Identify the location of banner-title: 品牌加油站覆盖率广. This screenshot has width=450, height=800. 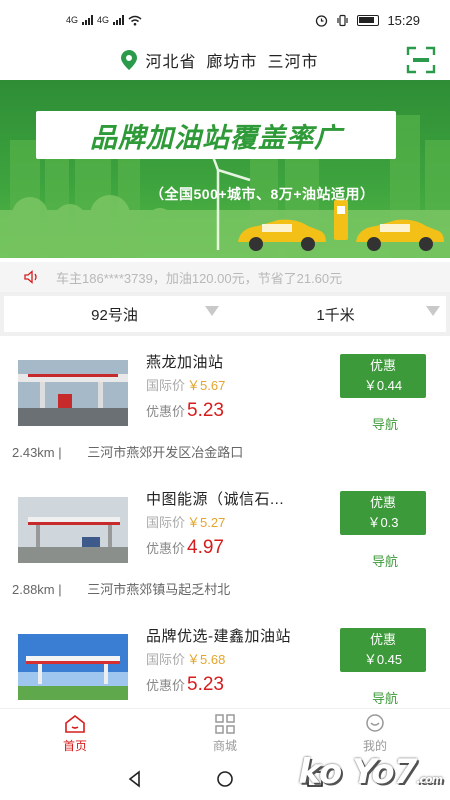
(216, 135).